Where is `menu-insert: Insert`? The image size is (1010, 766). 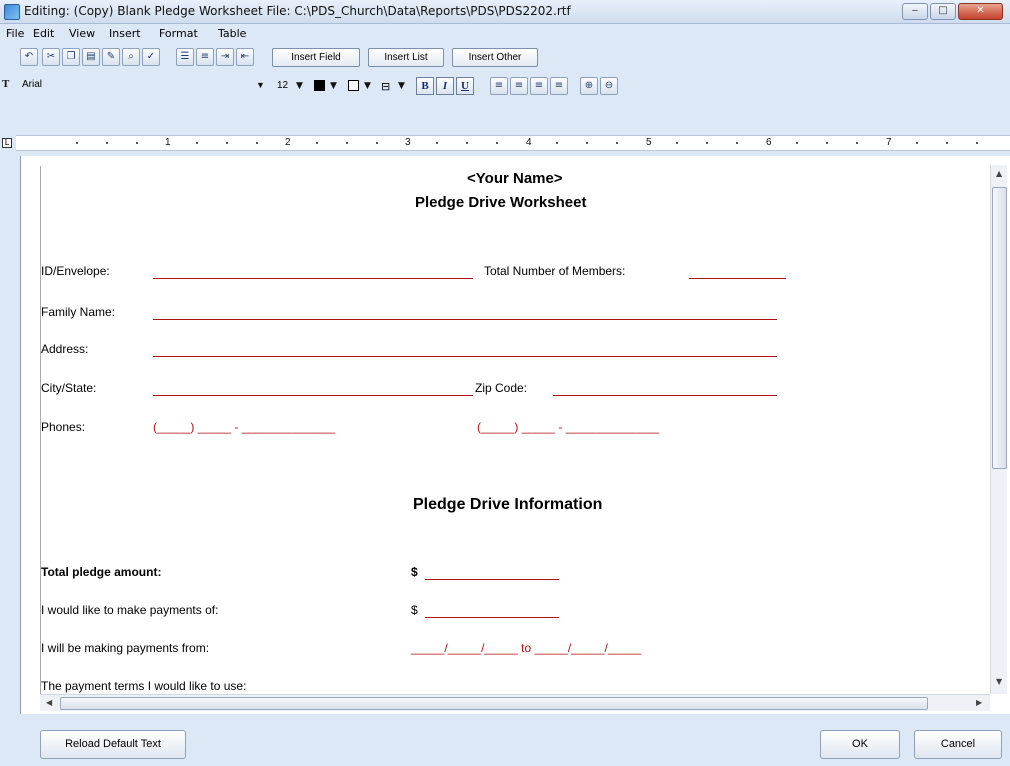 menu-insert: Insert is located at coordinates (125, 33).